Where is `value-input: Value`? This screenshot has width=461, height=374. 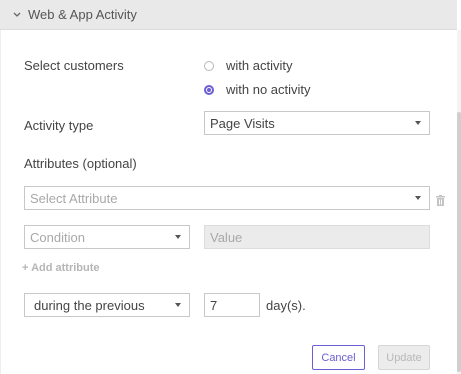
value-input: Value is located at coordinates (317, 237).